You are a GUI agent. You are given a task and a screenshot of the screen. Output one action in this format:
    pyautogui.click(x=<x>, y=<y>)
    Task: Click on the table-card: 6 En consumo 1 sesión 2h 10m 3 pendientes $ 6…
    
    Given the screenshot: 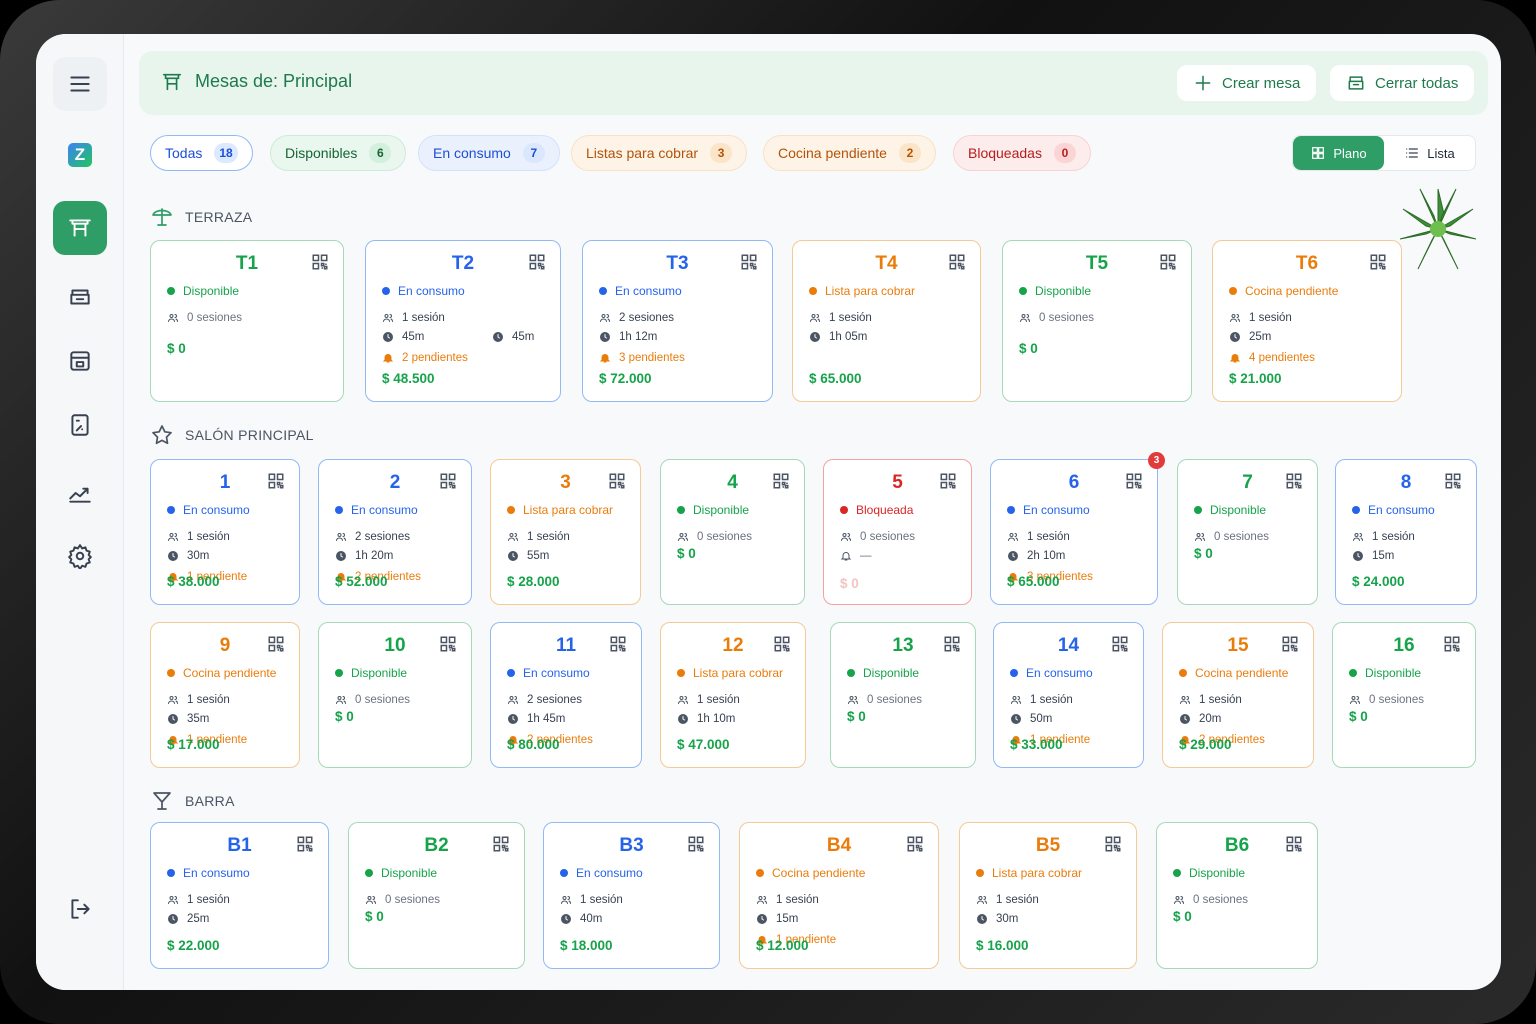 What is the action you would take?
    pyautogui.click(x=1077, y=528)
    